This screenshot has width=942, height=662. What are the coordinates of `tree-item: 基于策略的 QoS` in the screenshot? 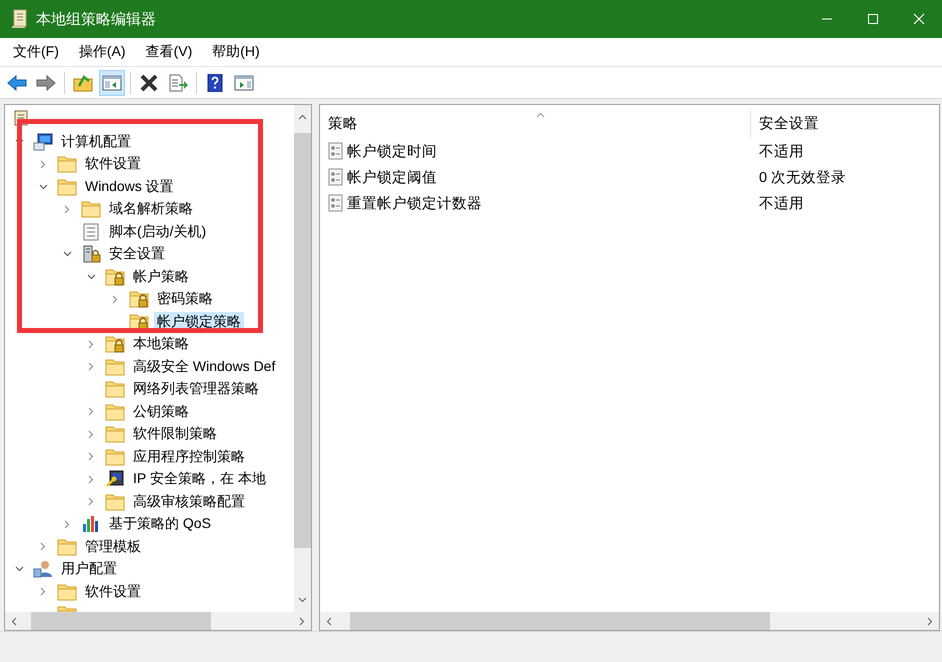 It's located at (160, 524).